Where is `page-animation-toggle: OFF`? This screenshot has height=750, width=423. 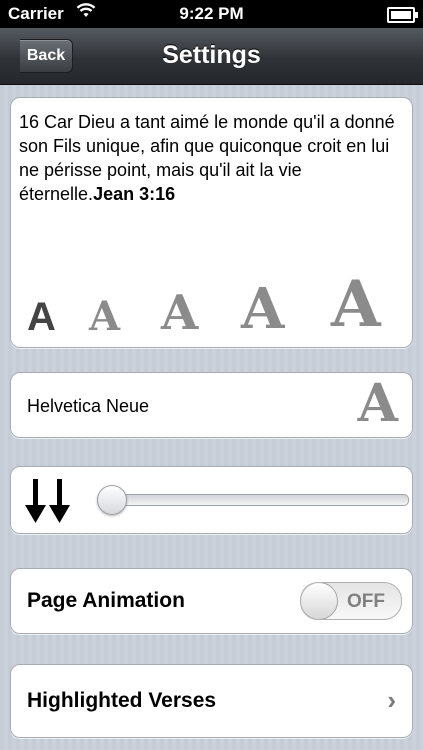 page-animation-toggle: OFF is located at coordinates (351, 601).